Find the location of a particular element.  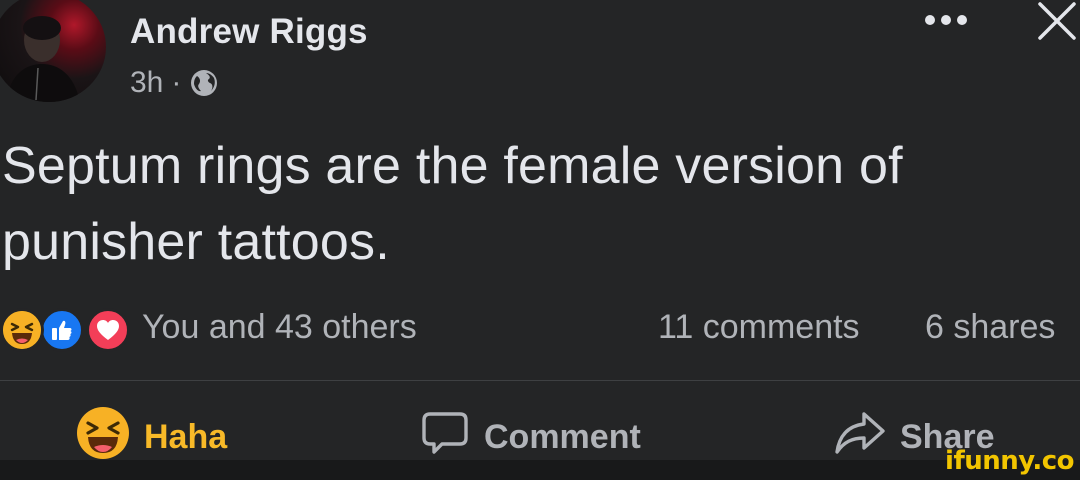

reaction-icons is located at coordinates (66, 331).